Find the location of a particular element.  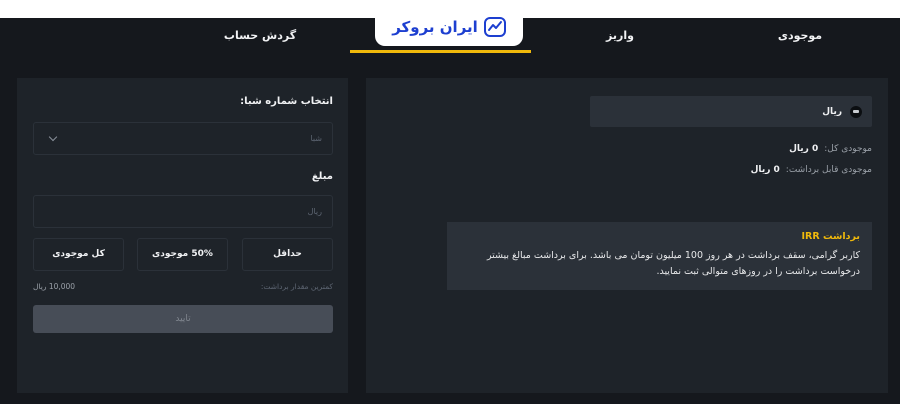

min-amount-button: حداقل is located at coordinates (287, 254).